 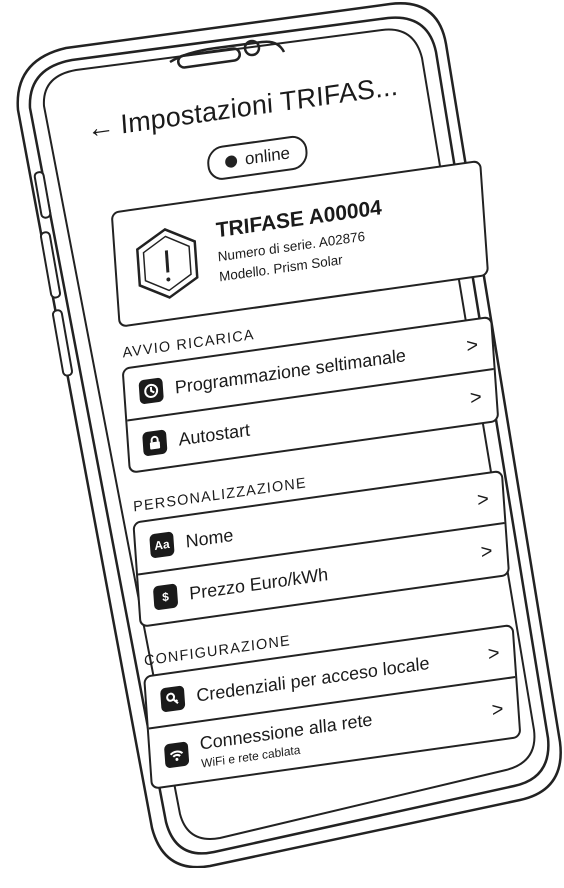 I want to click on status-badge: online, so click(x=257, y=157).